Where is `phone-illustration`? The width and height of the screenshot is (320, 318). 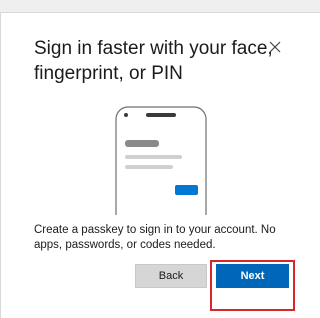 phone-illustration is located at coordinates (161, 166).